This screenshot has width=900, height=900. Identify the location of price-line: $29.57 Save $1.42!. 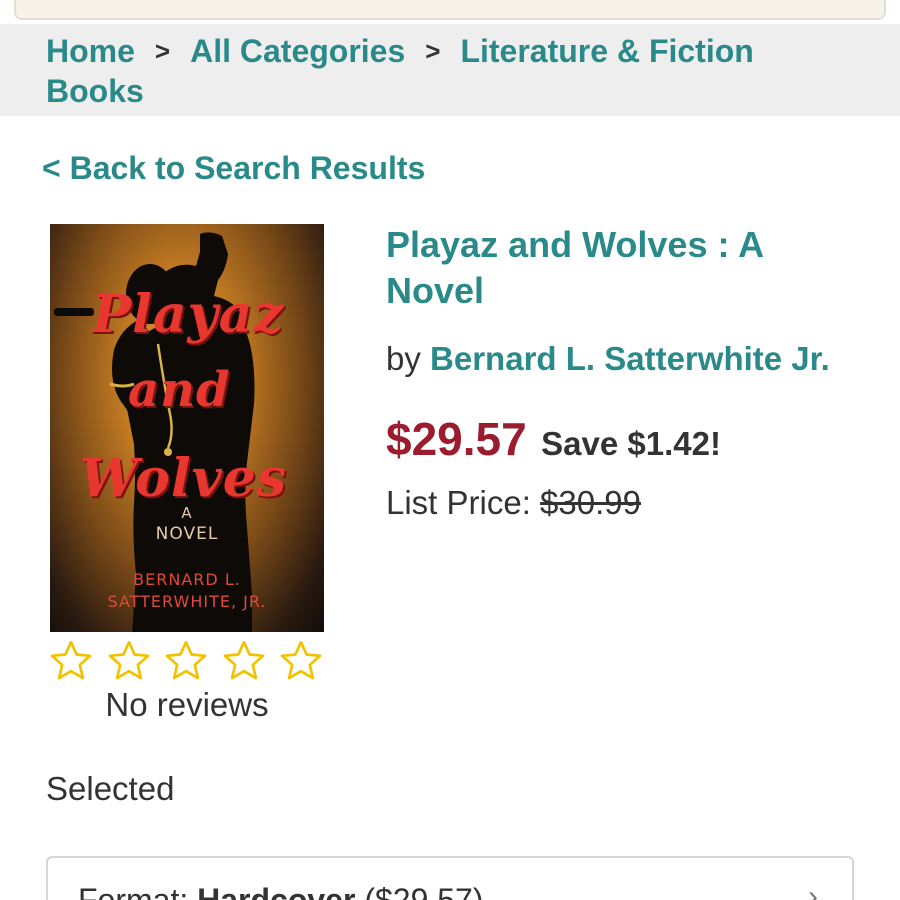
(553, 439).